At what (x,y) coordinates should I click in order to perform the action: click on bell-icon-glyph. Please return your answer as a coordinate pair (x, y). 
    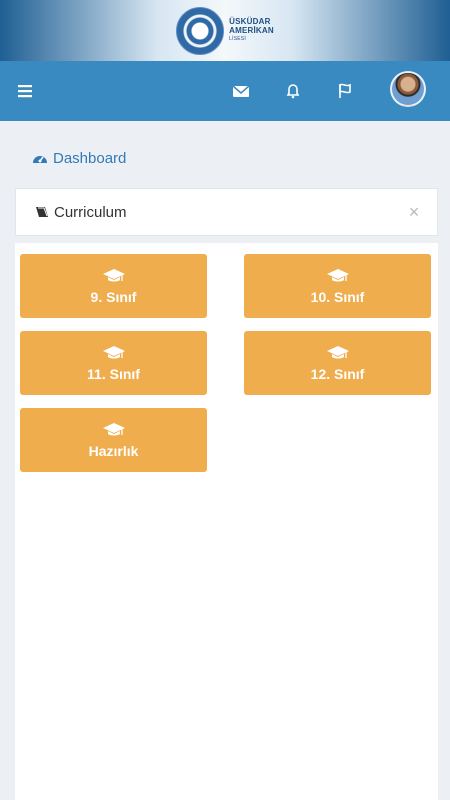
    Looking at the image, I should click on (293, 91).